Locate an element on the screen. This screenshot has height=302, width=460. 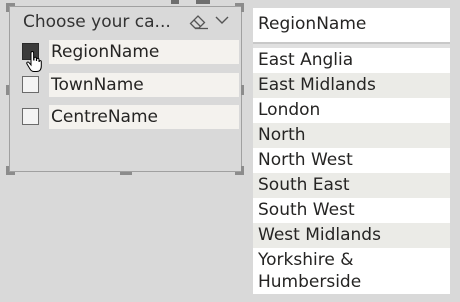
eraser-icon is located at coordinates (199, 22).